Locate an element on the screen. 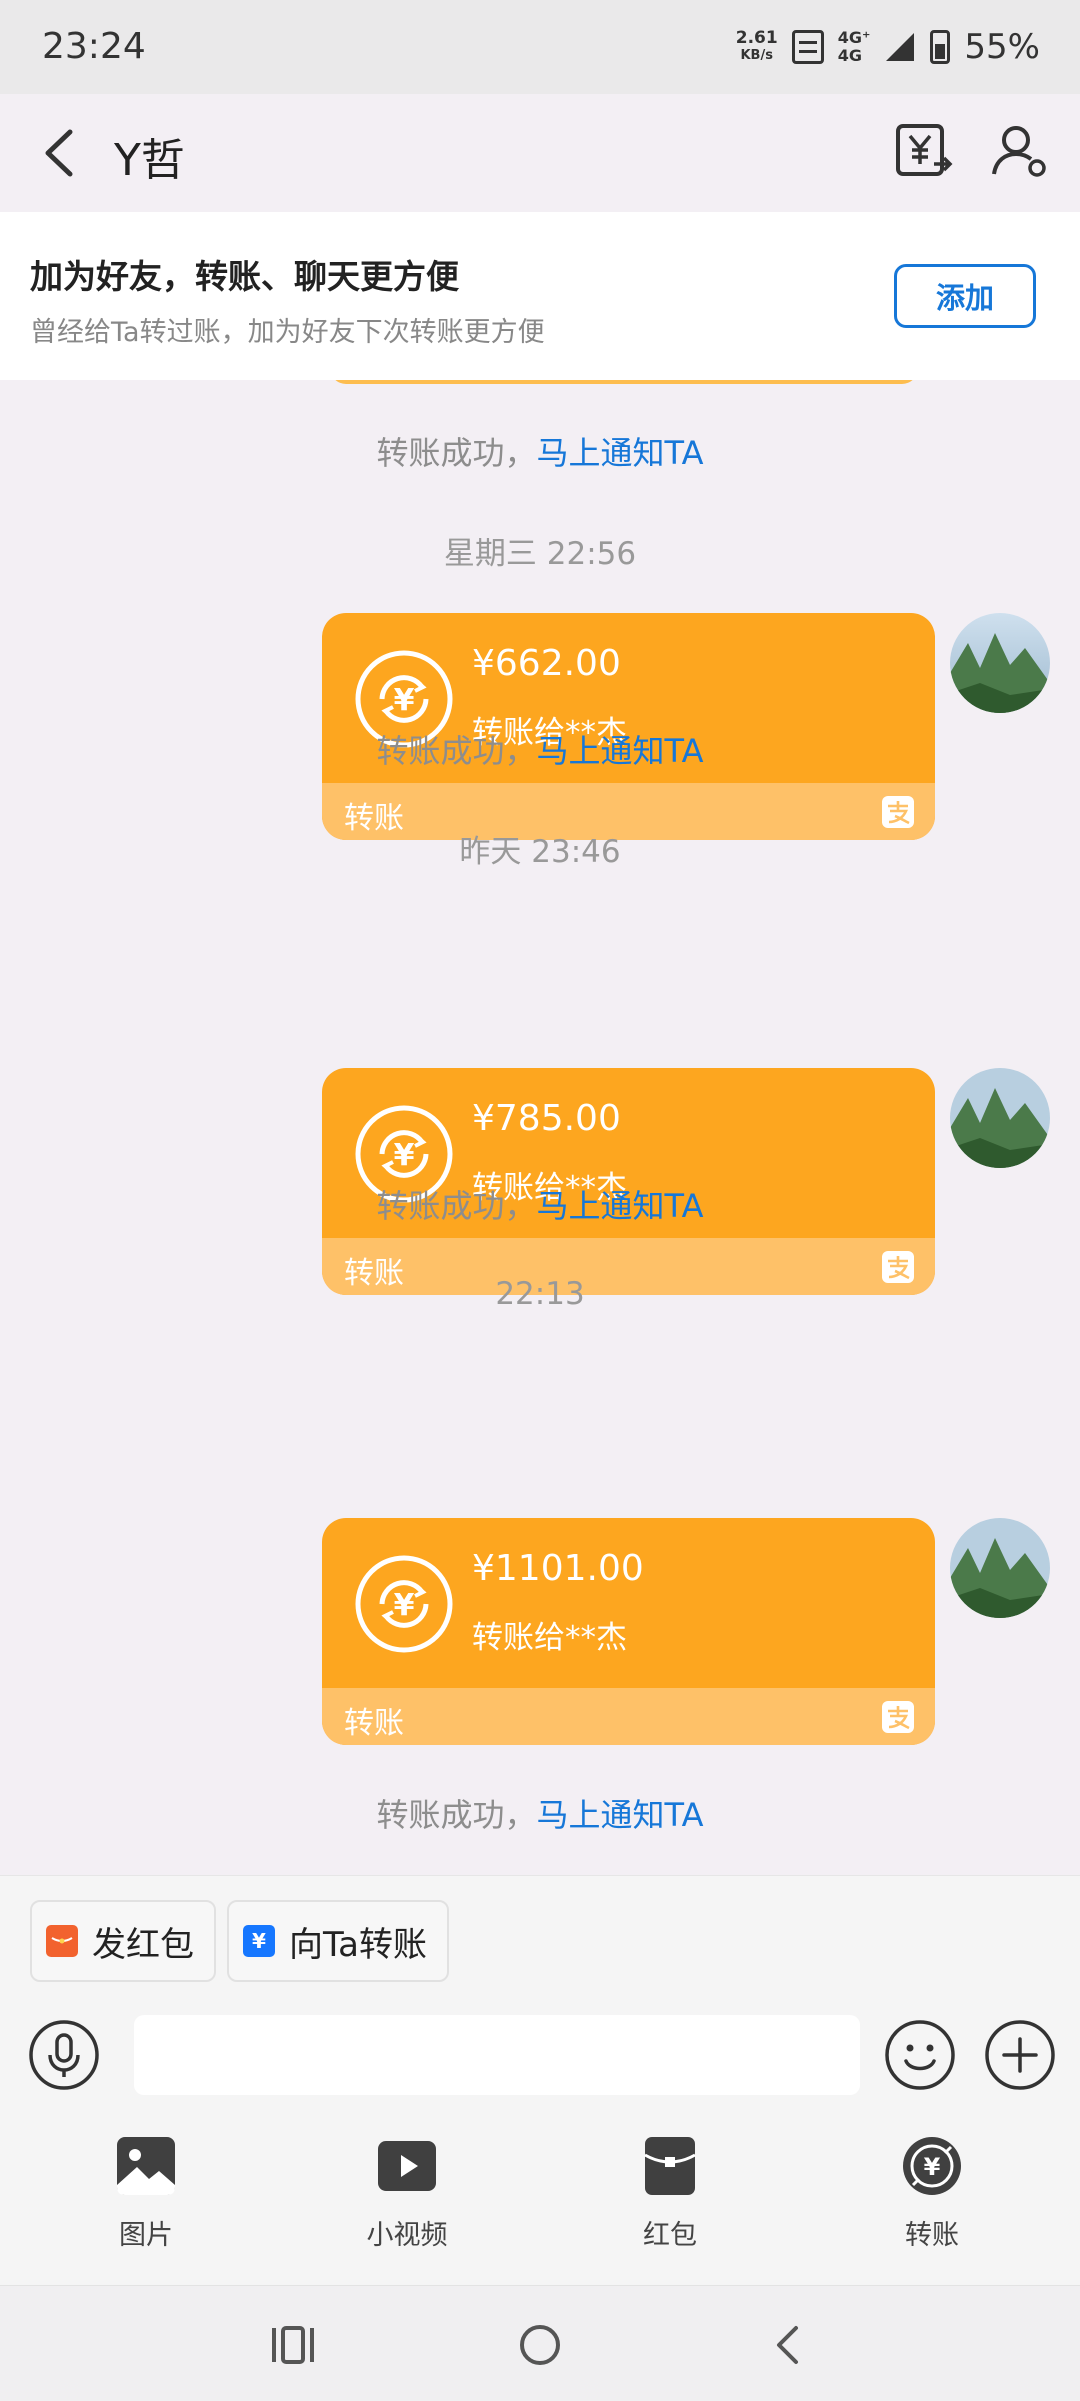 The height and width of the screenshot is (2401, 1080). message-timestamp: 22:13 is located at coordinates (540, 1294).